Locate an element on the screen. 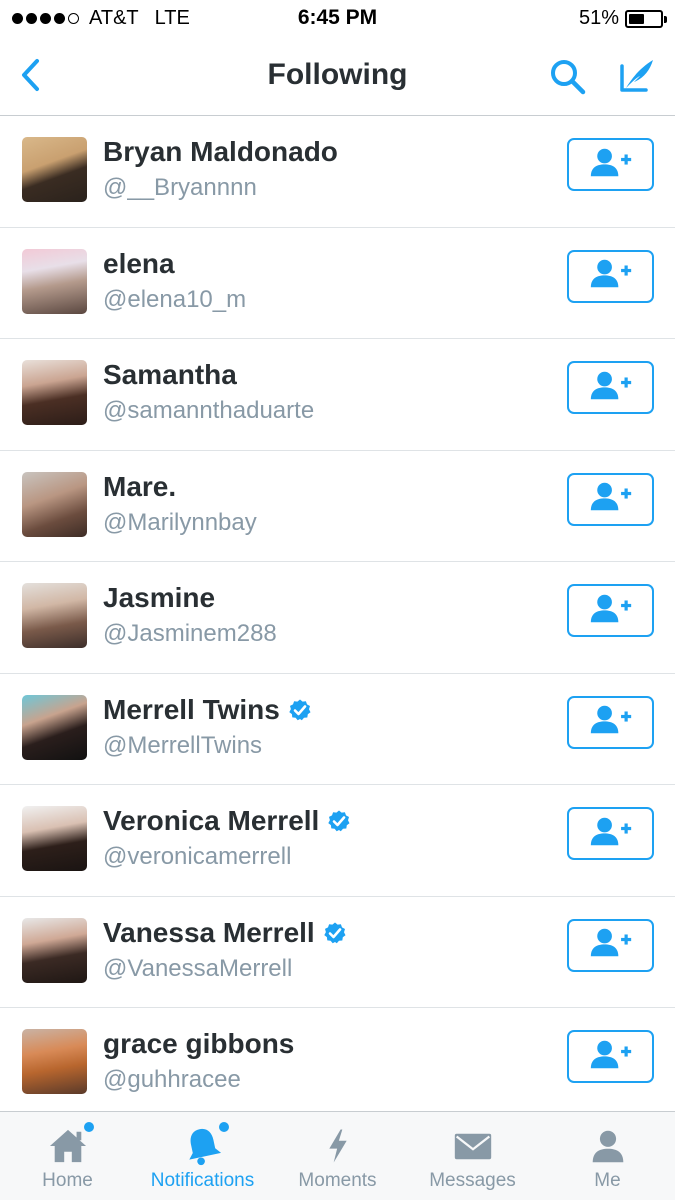  user-handle: @Marilynnbay is located at coordinates (180, 522).